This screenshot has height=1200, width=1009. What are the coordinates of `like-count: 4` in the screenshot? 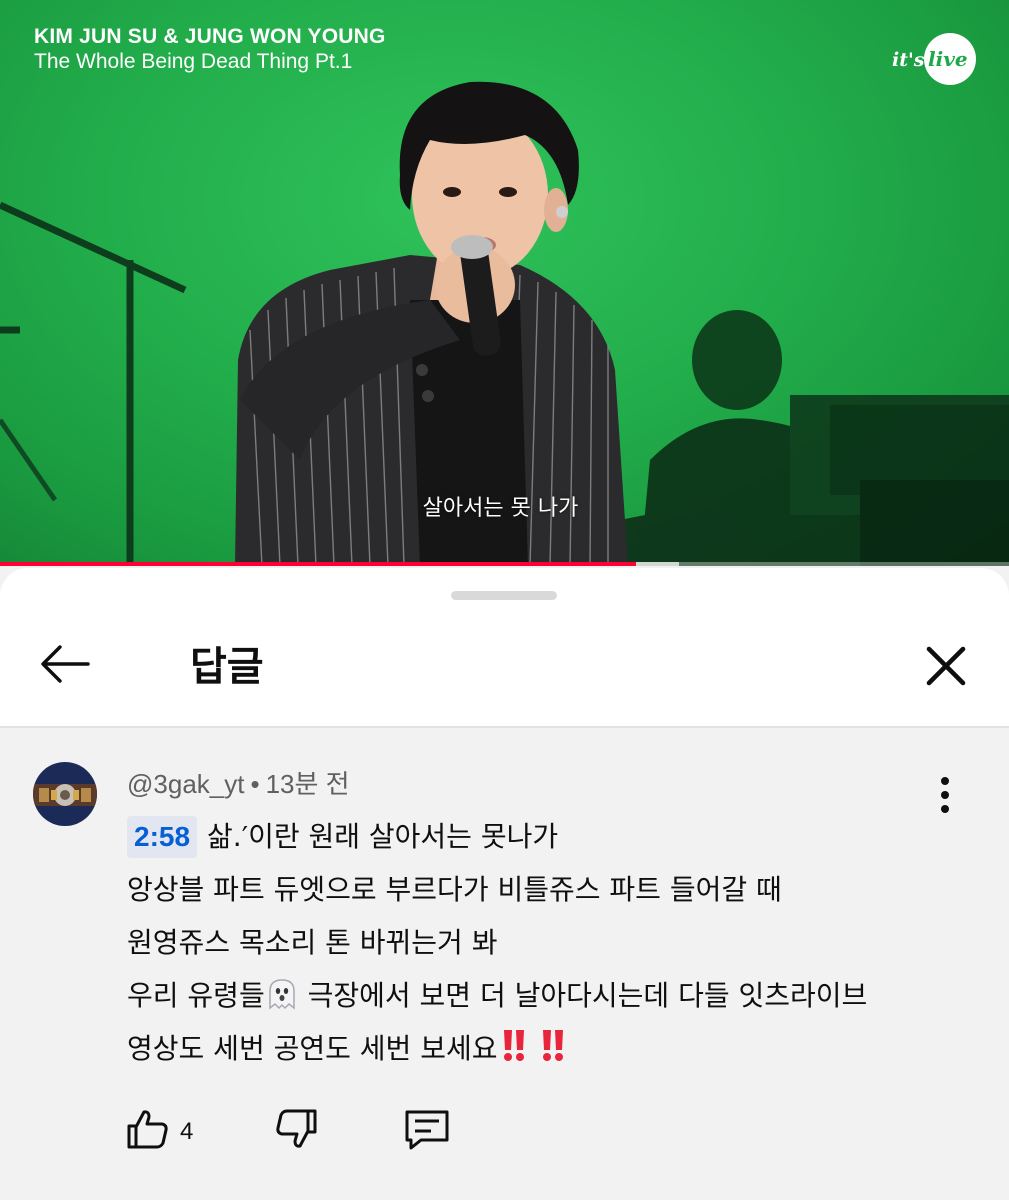 It's located at (187, 1131).